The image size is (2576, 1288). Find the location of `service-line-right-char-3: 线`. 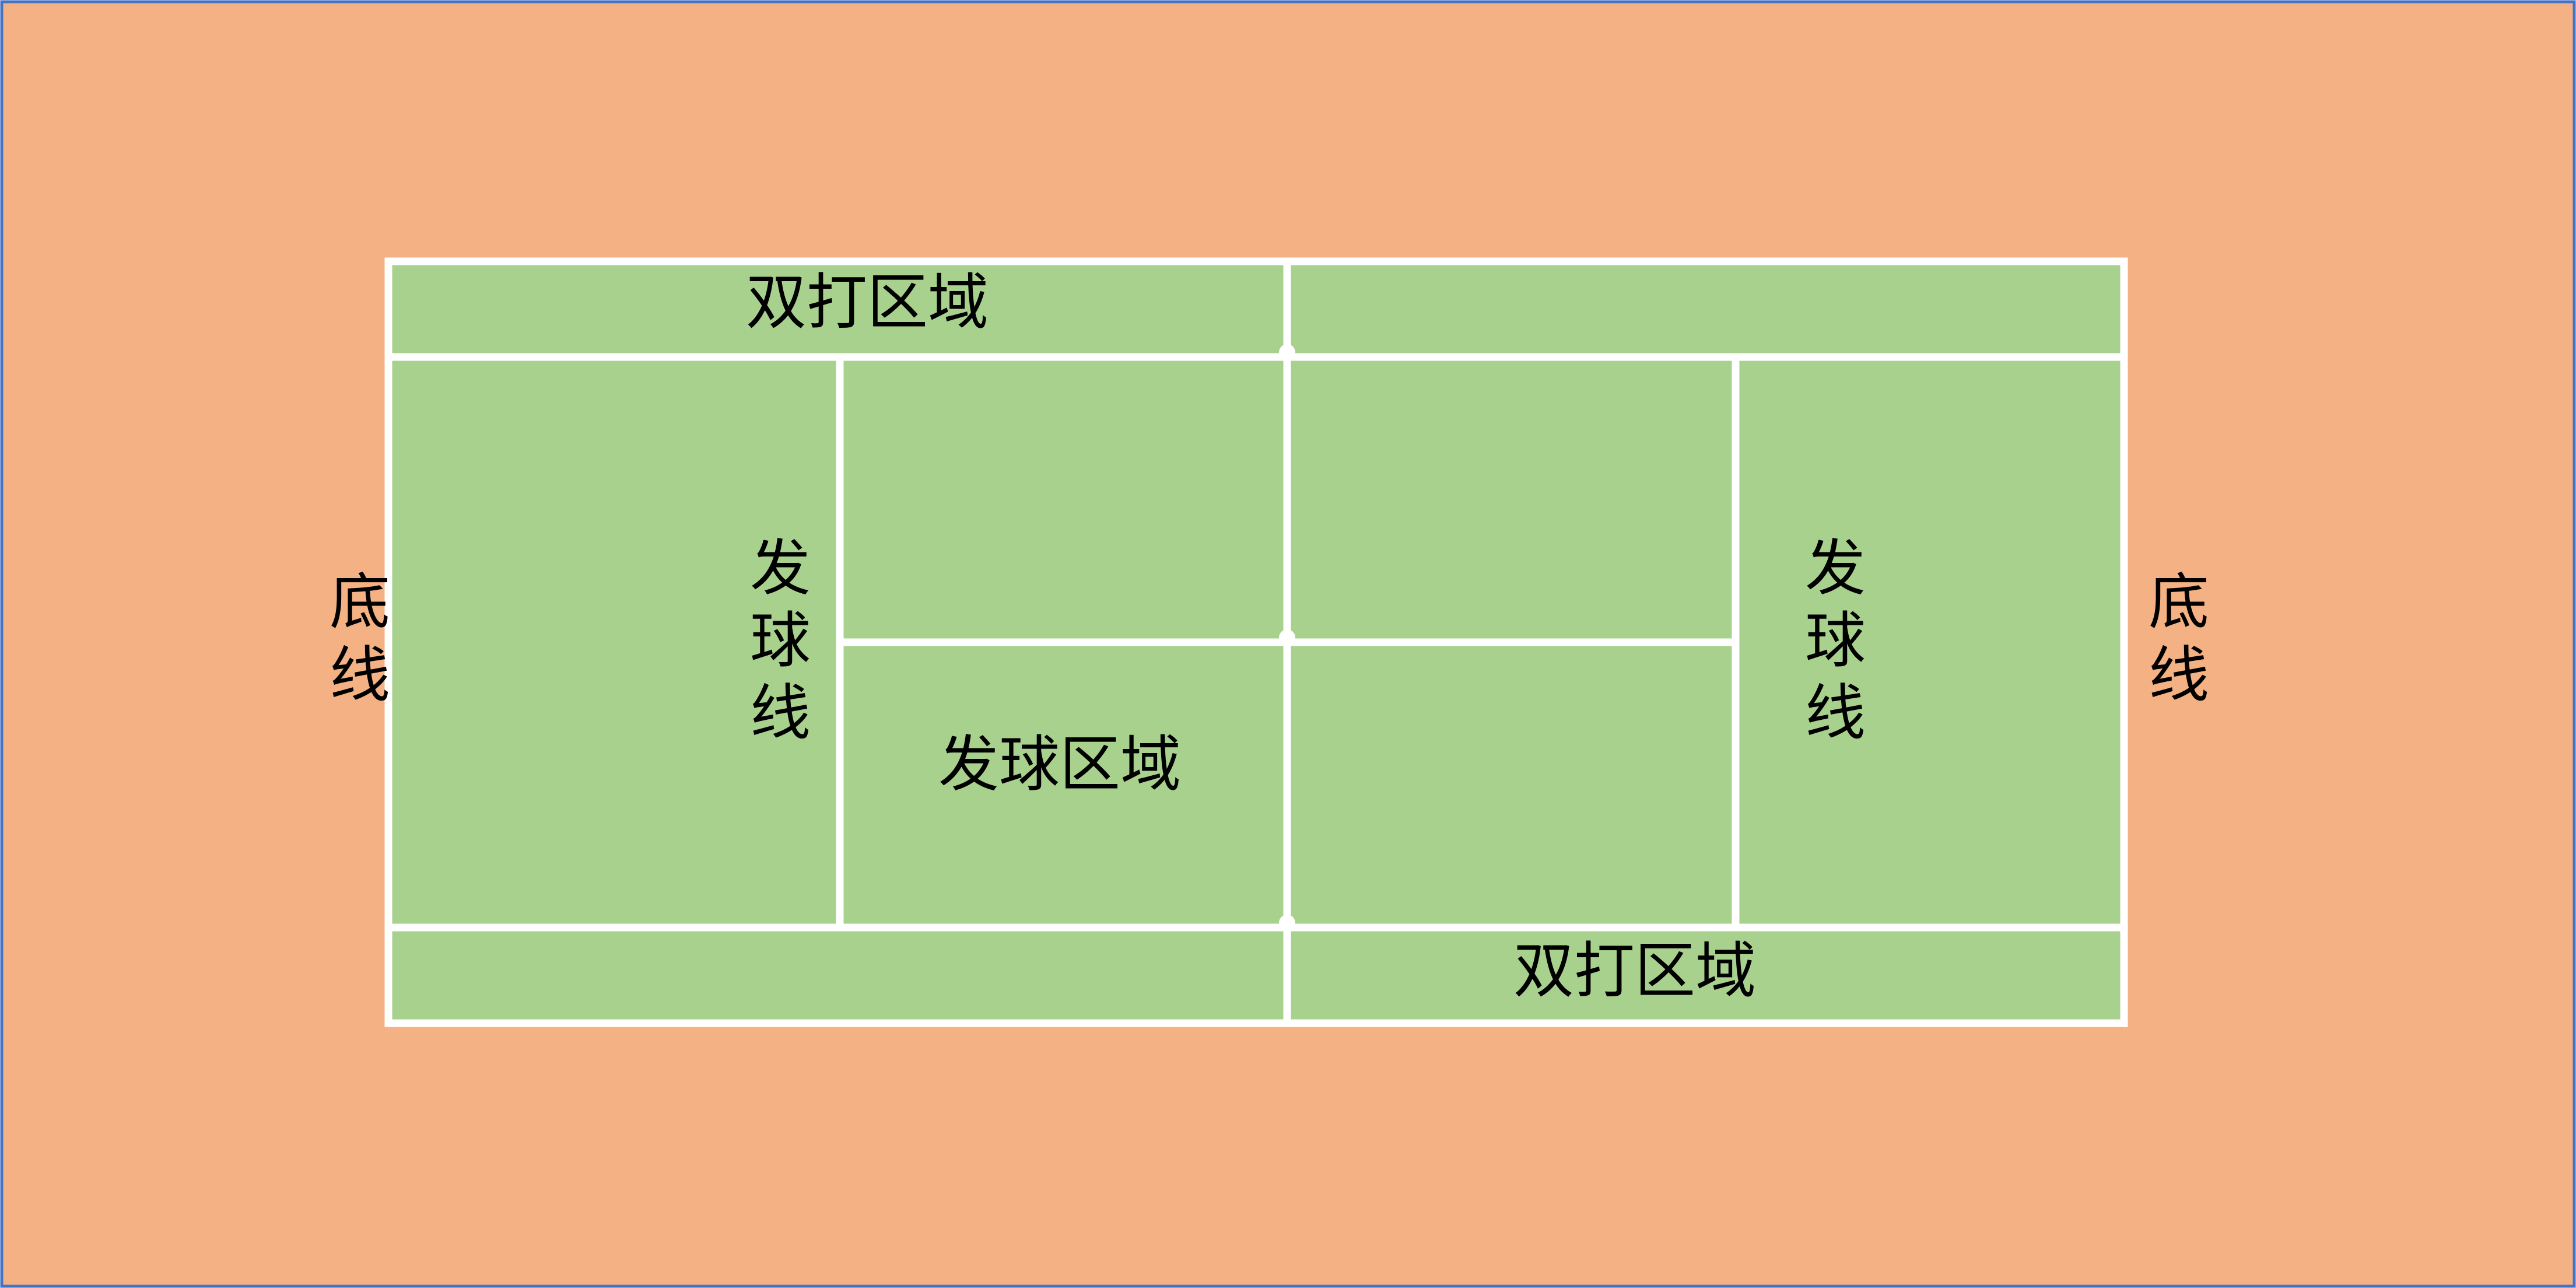

service-line-right-char-3: 线 is located at coordinates (1835, 712).